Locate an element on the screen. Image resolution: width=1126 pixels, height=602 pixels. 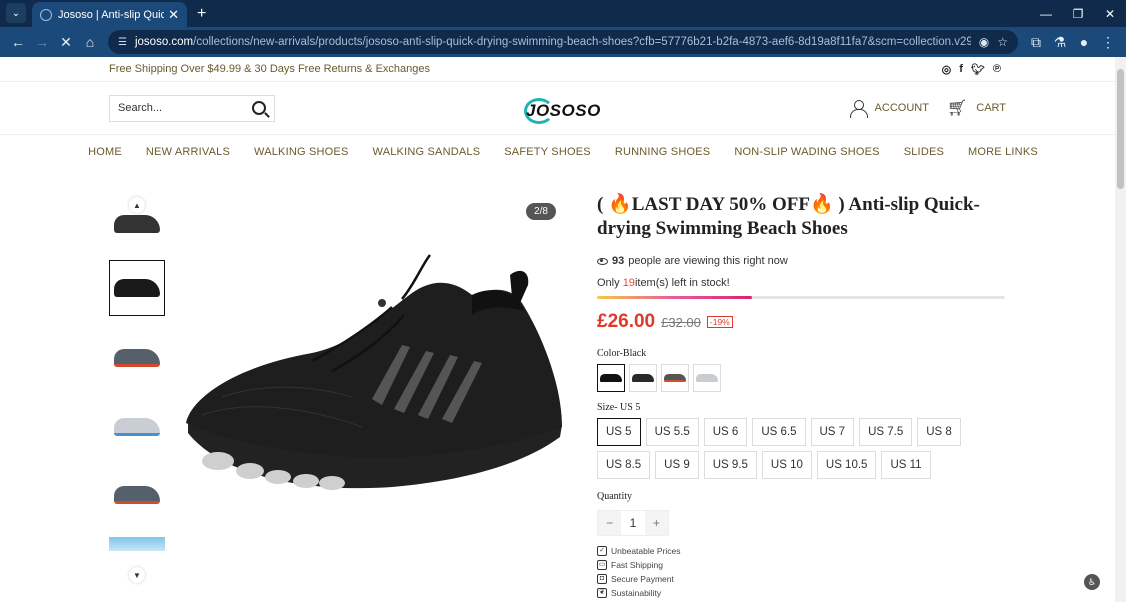
account-link: ACCOUNT is located at coordinates (889, 108).